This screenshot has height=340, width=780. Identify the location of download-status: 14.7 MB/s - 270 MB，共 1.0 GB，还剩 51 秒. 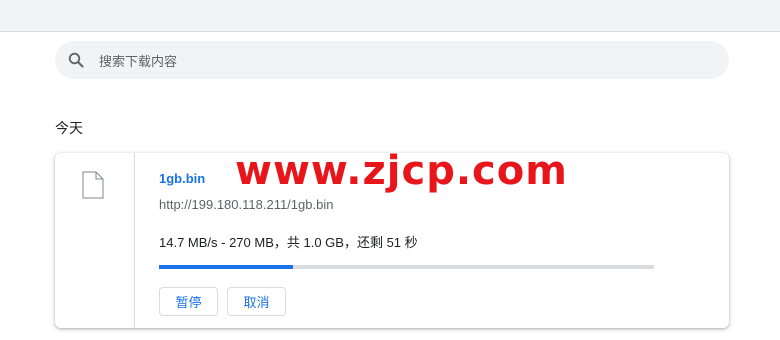
(288, 242).